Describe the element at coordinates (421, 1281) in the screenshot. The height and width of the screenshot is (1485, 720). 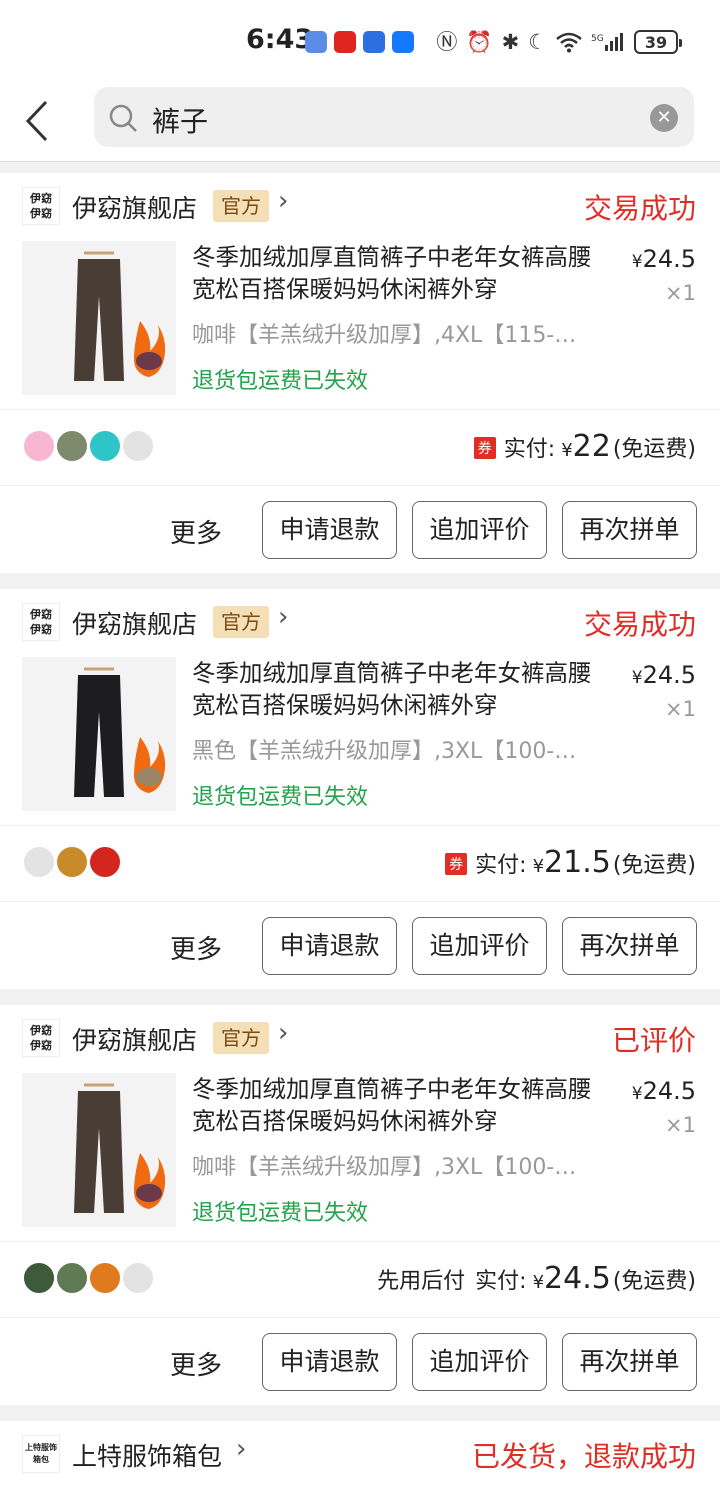
I see `pay-later-label: 先用后付` at that location.